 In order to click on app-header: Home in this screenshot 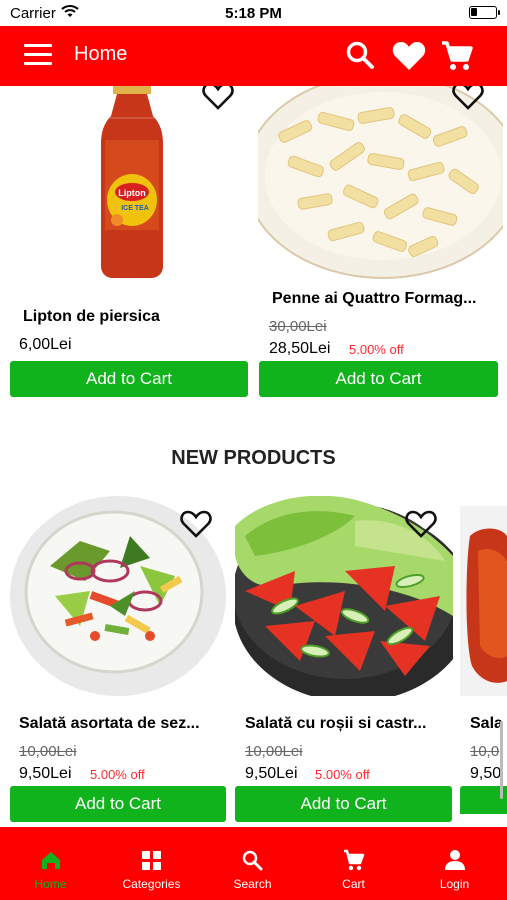, I will do `click(253, 56)`.